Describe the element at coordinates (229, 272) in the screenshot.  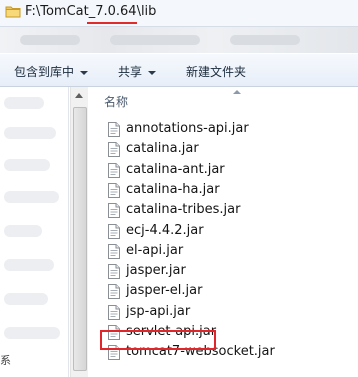
I see `list-item: jasper.jar` at that location.